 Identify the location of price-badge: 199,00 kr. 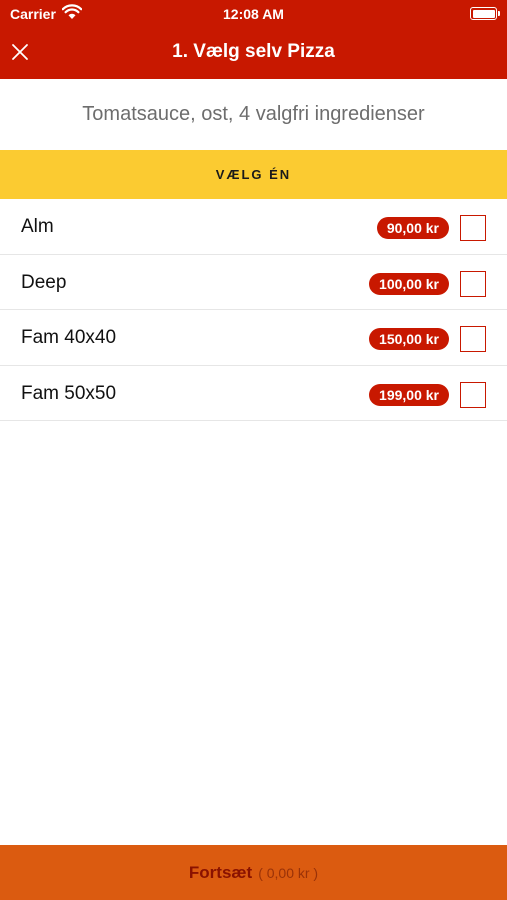
(409, 394).